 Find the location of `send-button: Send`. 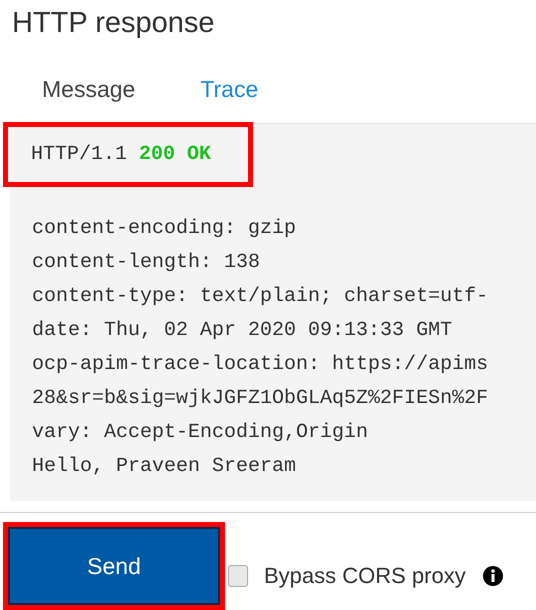

send-button: Send is located at coordinates (114, 566).